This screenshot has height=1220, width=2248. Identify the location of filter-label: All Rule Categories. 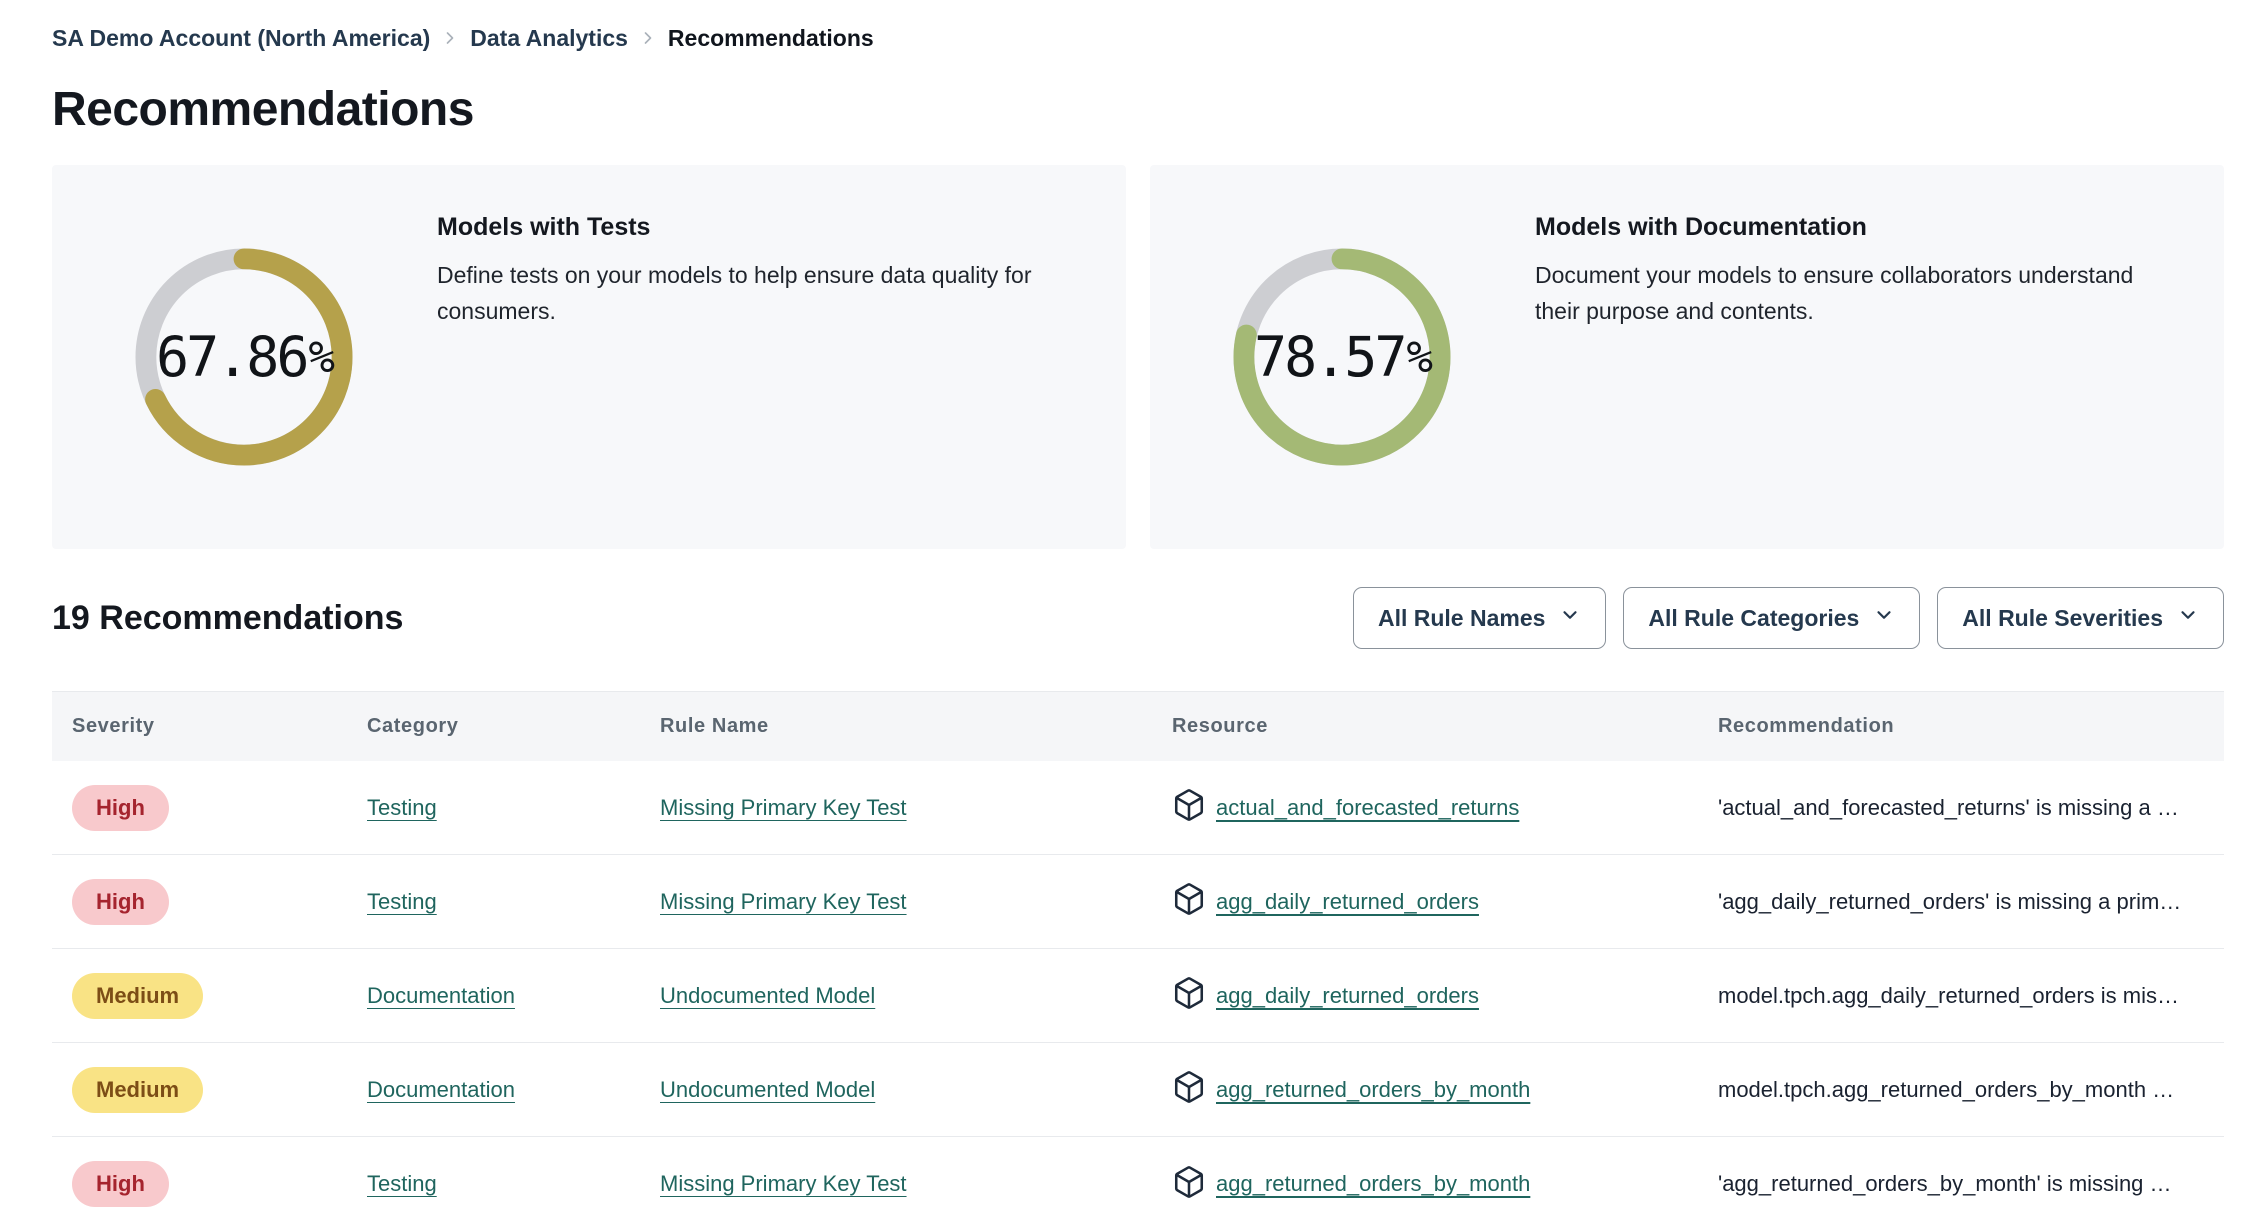
(1754, 617).